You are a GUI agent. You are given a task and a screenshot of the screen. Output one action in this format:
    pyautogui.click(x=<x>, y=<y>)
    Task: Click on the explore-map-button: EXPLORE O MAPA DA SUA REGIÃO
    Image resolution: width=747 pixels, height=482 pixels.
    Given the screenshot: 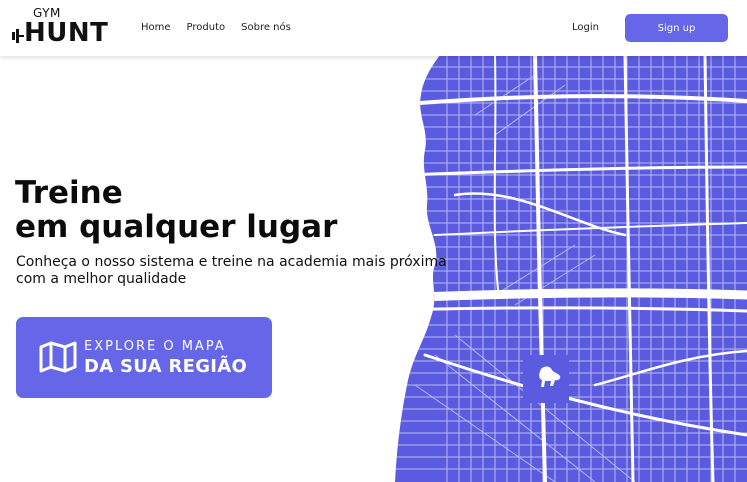 What is the action you would take?
    pyautogui.click(x=144, y=357)
    